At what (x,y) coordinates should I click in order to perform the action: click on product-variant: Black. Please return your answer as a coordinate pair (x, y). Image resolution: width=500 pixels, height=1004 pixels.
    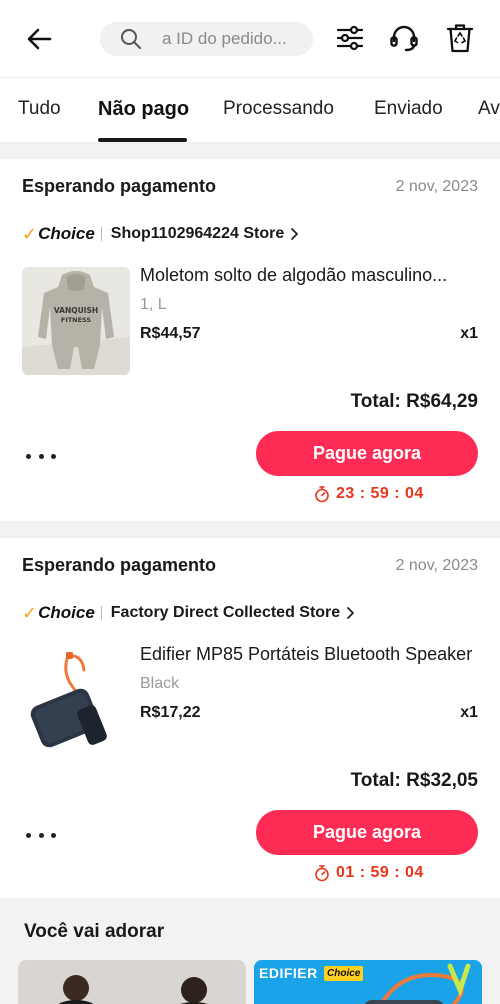
    Looking at the image, I should click on (160, 683).